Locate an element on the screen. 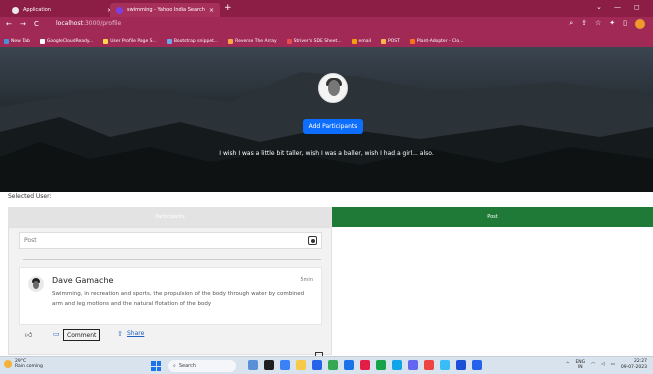  yahoo-favicon-icon is located at coordinates (119, 10).